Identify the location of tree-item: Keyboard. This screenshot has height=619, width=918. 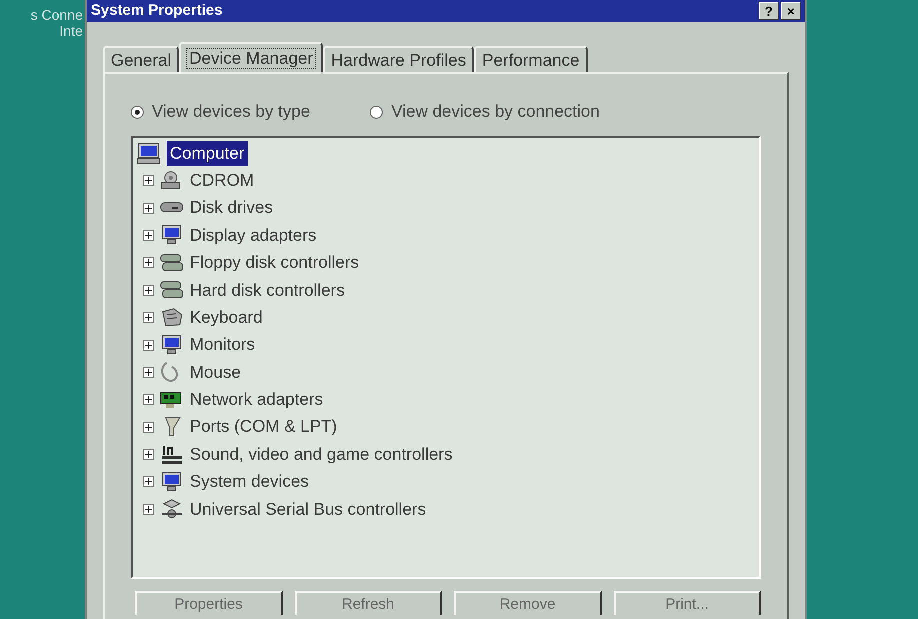
(226, 317).